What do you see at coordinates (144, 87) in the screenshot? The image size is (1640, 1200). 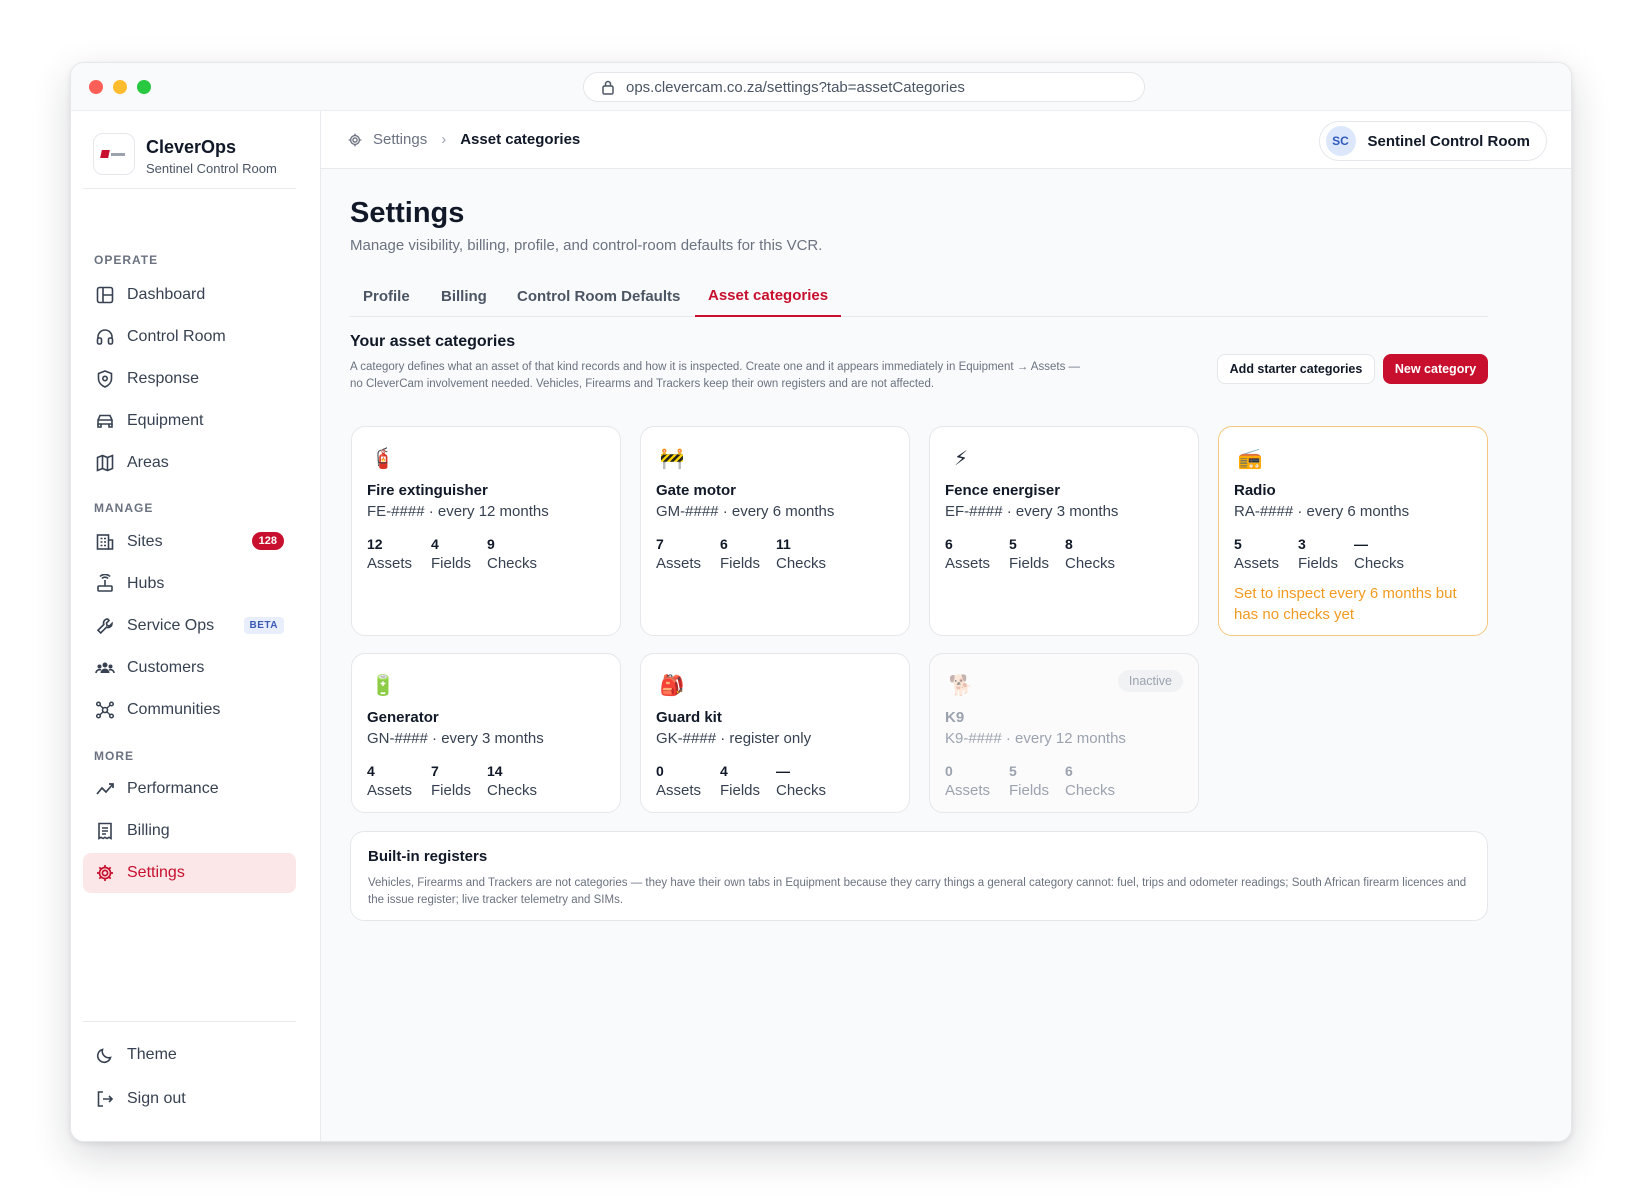 I see `maximize-window-button` at bounding box center [144, 87].